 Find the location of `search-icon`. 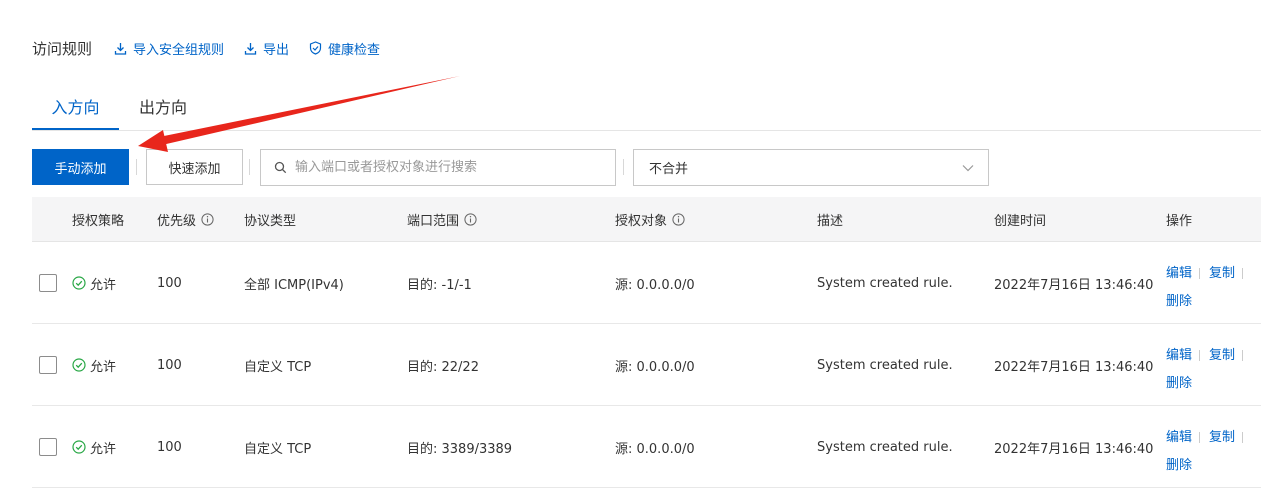

search-icon is located at coordinates (280, 167).